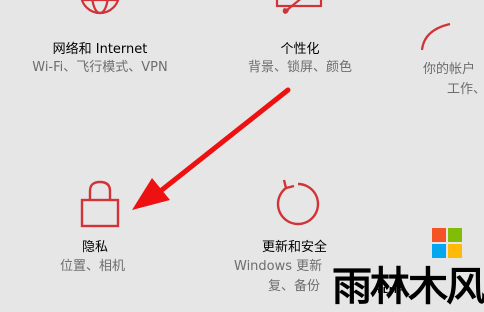 The height and width of the screenshot is (312, 484). I want to click on lock-icon, so click(100, 207).